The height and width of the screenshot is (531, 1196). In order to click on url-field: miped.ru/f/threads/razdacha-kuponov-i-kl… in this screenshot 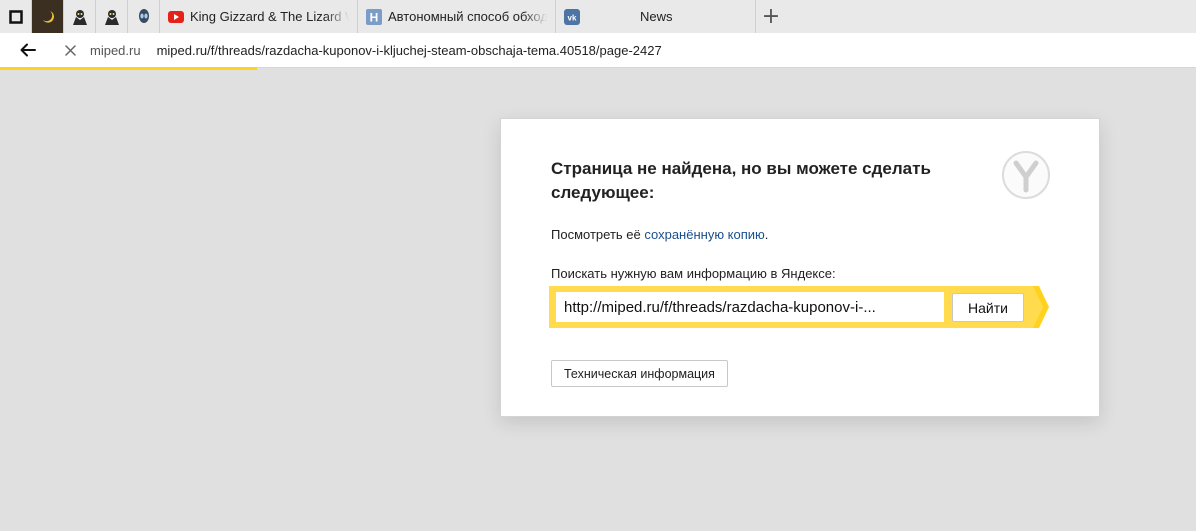, I will do `click(409, 50)`.